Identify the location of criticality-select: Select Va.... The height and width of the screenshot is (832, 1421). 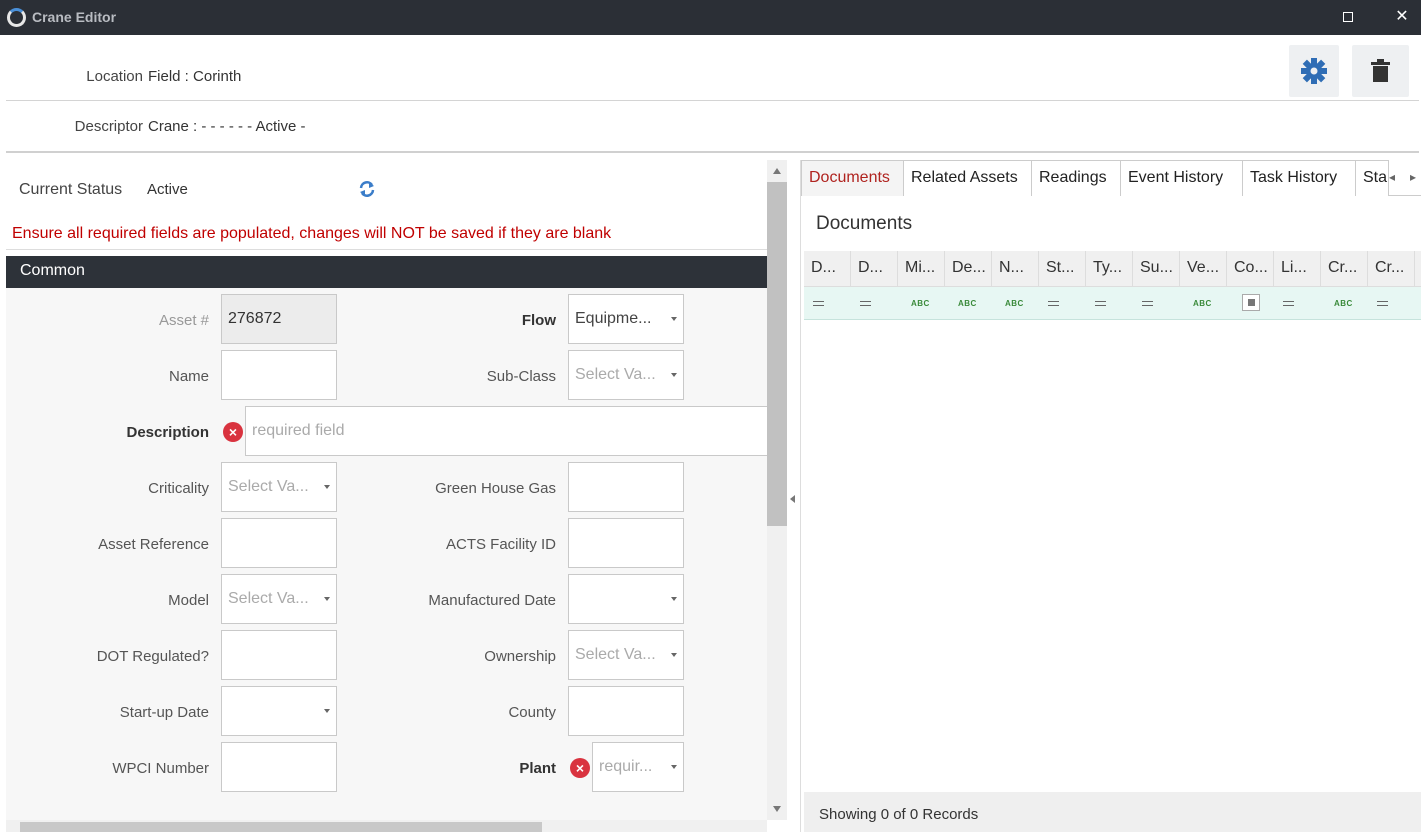
(279, 487).